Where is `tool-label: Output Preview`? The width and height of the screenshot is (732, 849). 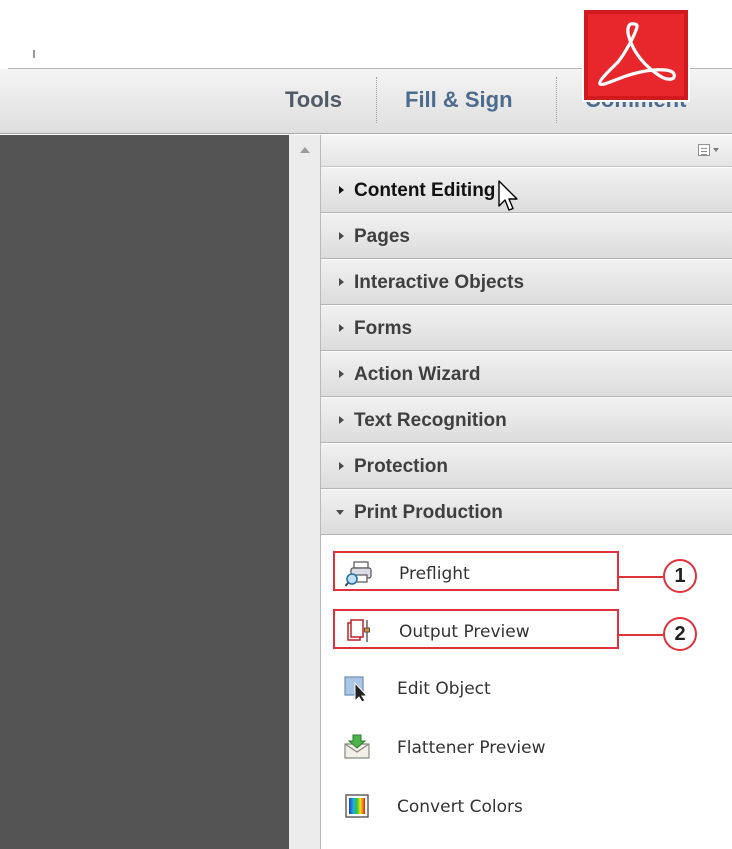
tool-label: Output Preview is located at coordinates (464, 632).